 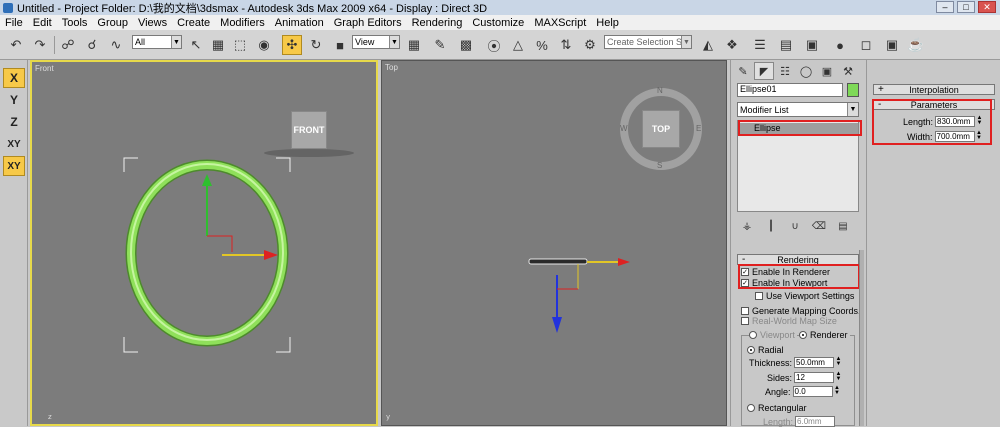 What do you see at coordinates (292, 45) in the screenshot?
I see `select-and-move-icon: ✣` at bounding box center [292, 45].